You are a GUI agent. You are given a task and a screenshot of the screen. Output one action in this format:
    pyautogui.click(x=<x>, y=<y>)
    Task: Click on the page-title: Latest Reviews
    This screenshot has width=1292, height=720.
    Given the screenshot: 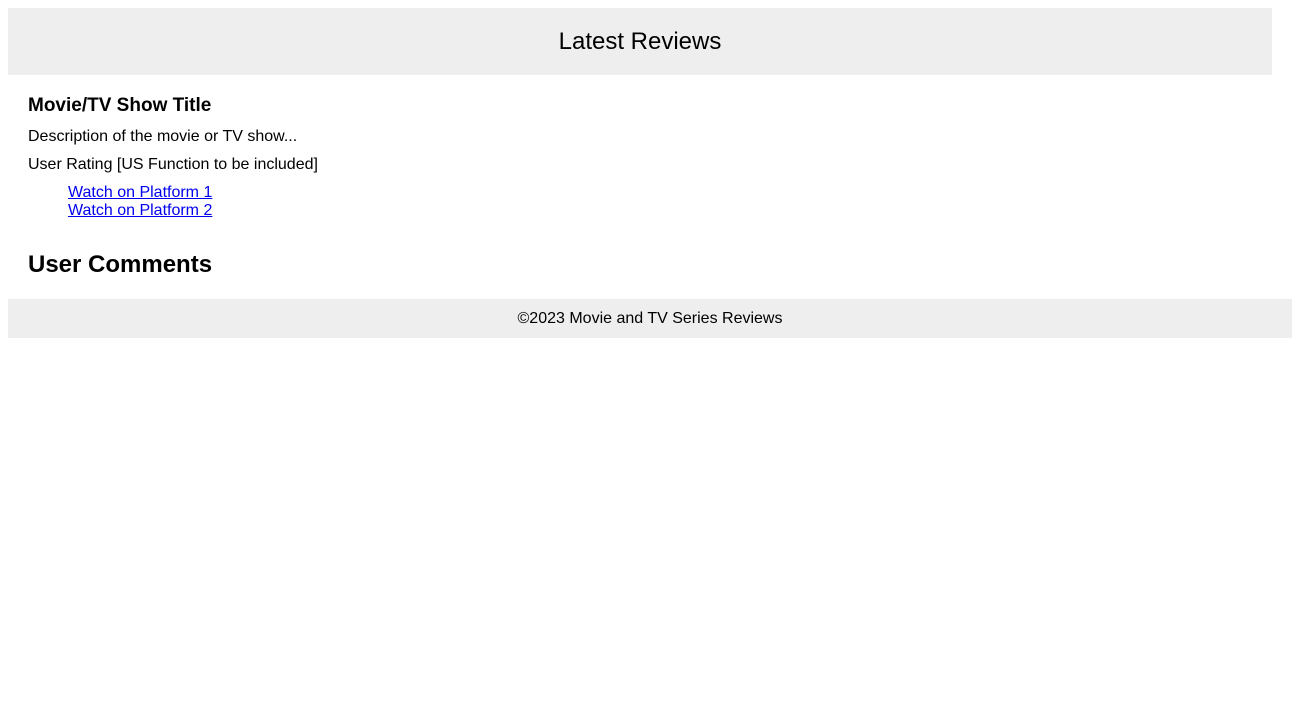 What is the action you would take?
    pyautogui.click(x=640, y=41)
    